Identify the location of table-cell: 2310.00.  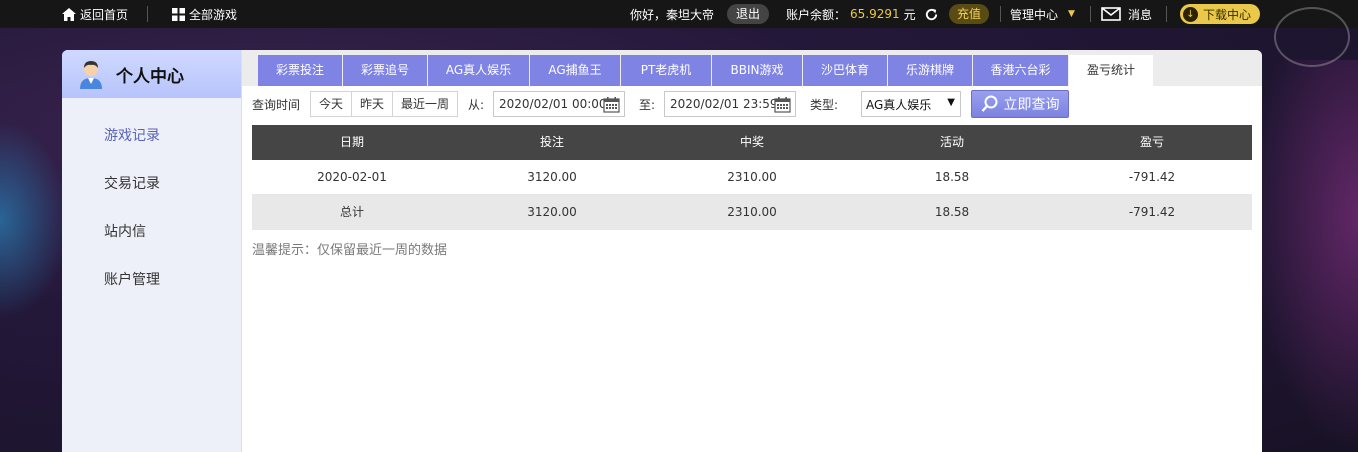
(752, 212).